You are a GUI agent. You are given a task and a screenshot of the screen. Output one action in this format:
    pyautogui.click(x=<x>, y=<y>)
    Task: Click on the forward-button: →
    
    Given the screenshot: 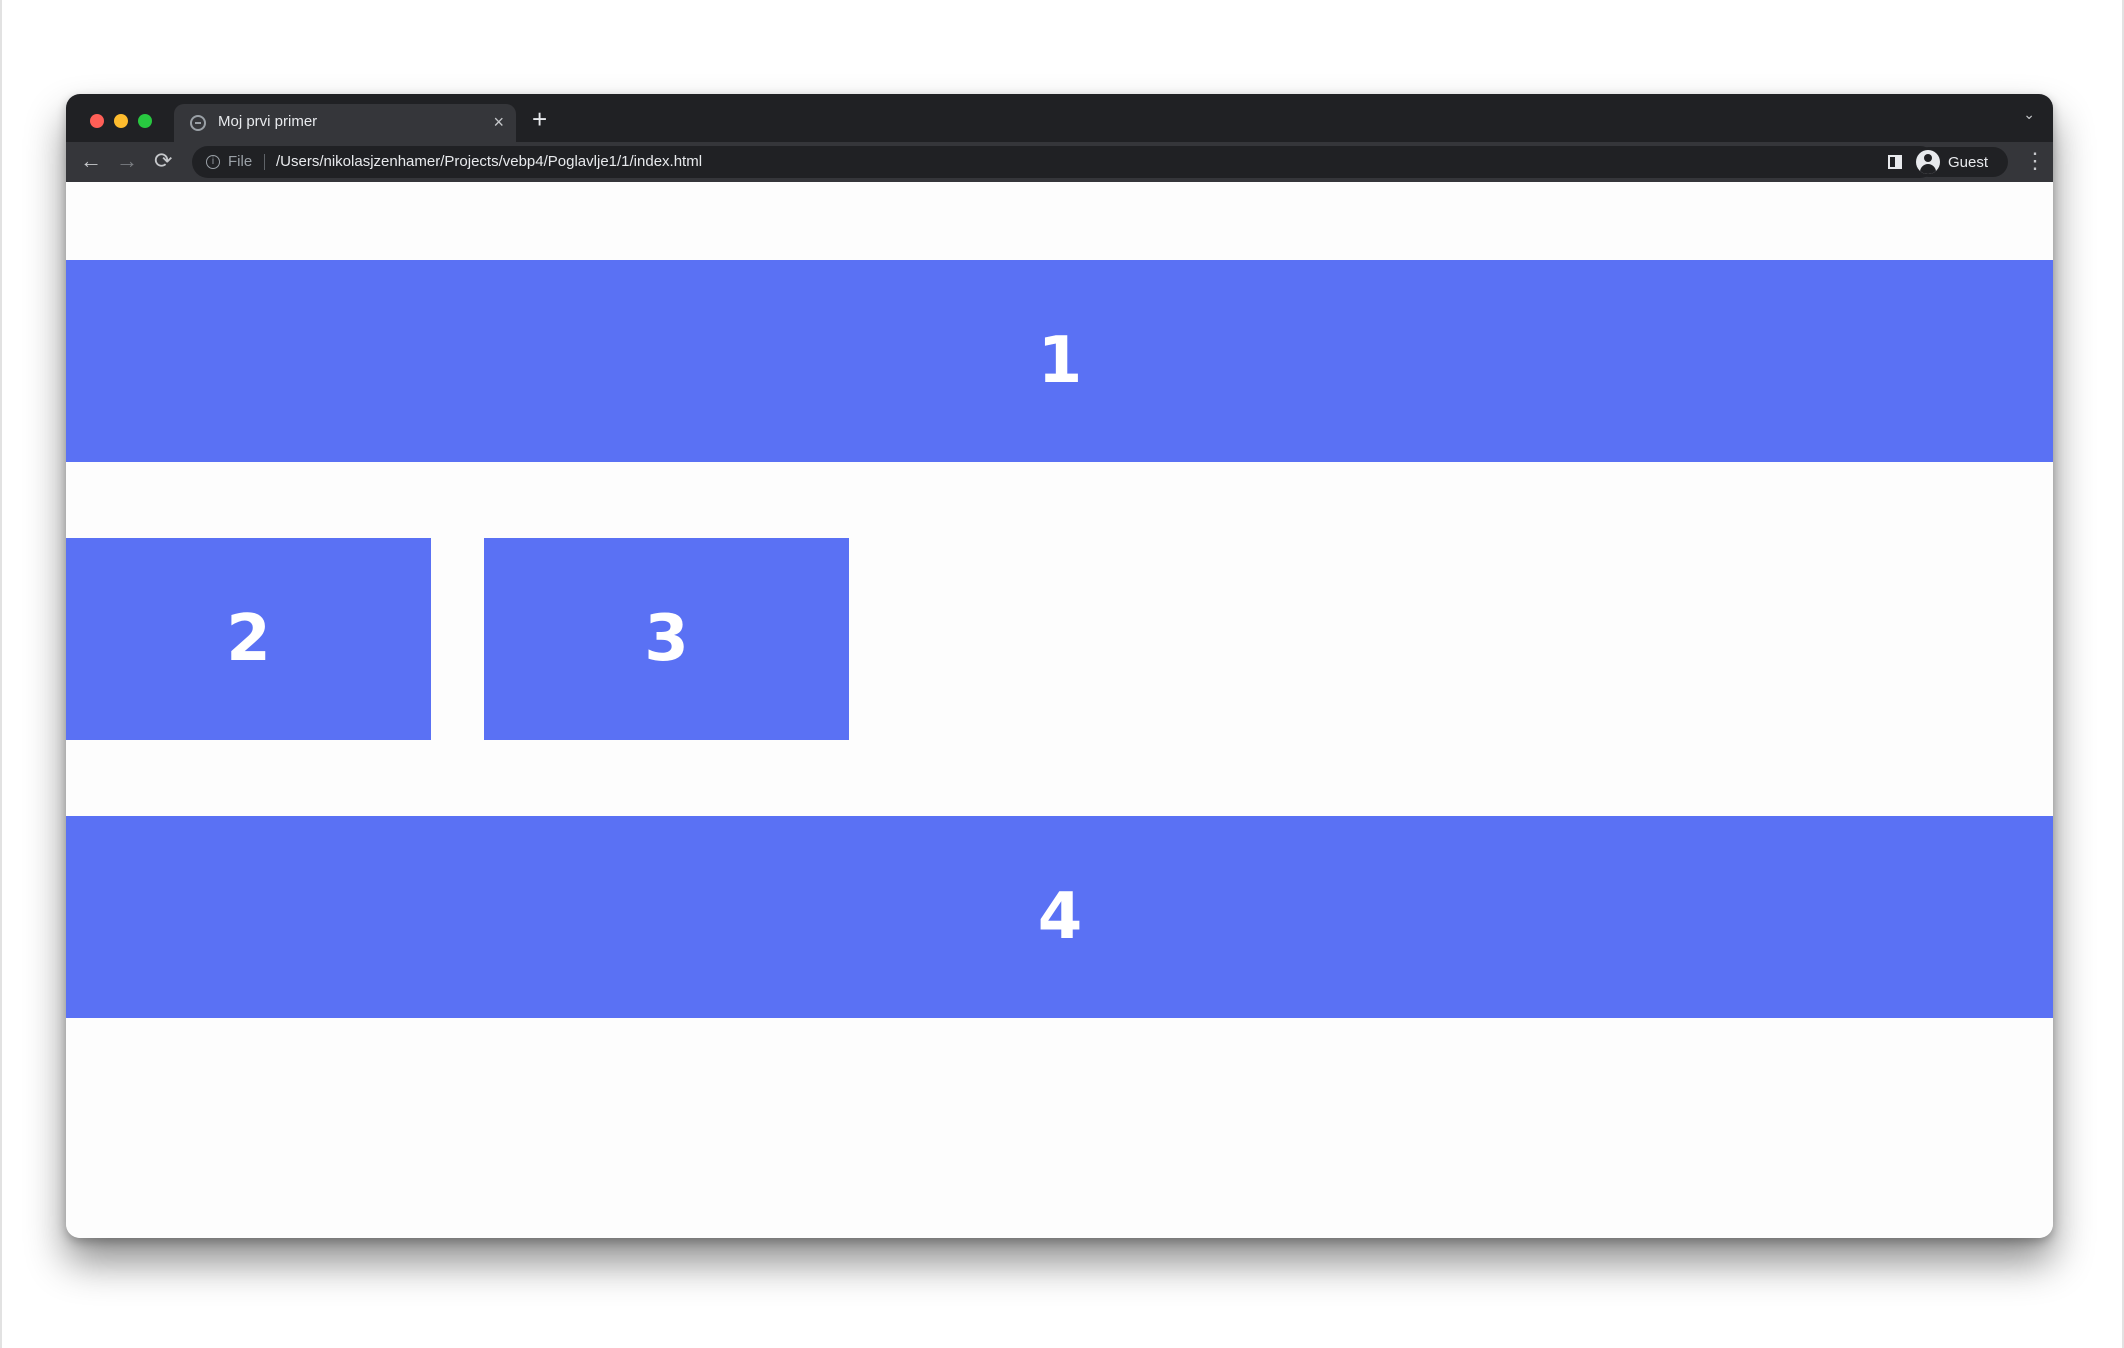 What is the action you would take?
    pyautogui.click(x=127, y=161)
    